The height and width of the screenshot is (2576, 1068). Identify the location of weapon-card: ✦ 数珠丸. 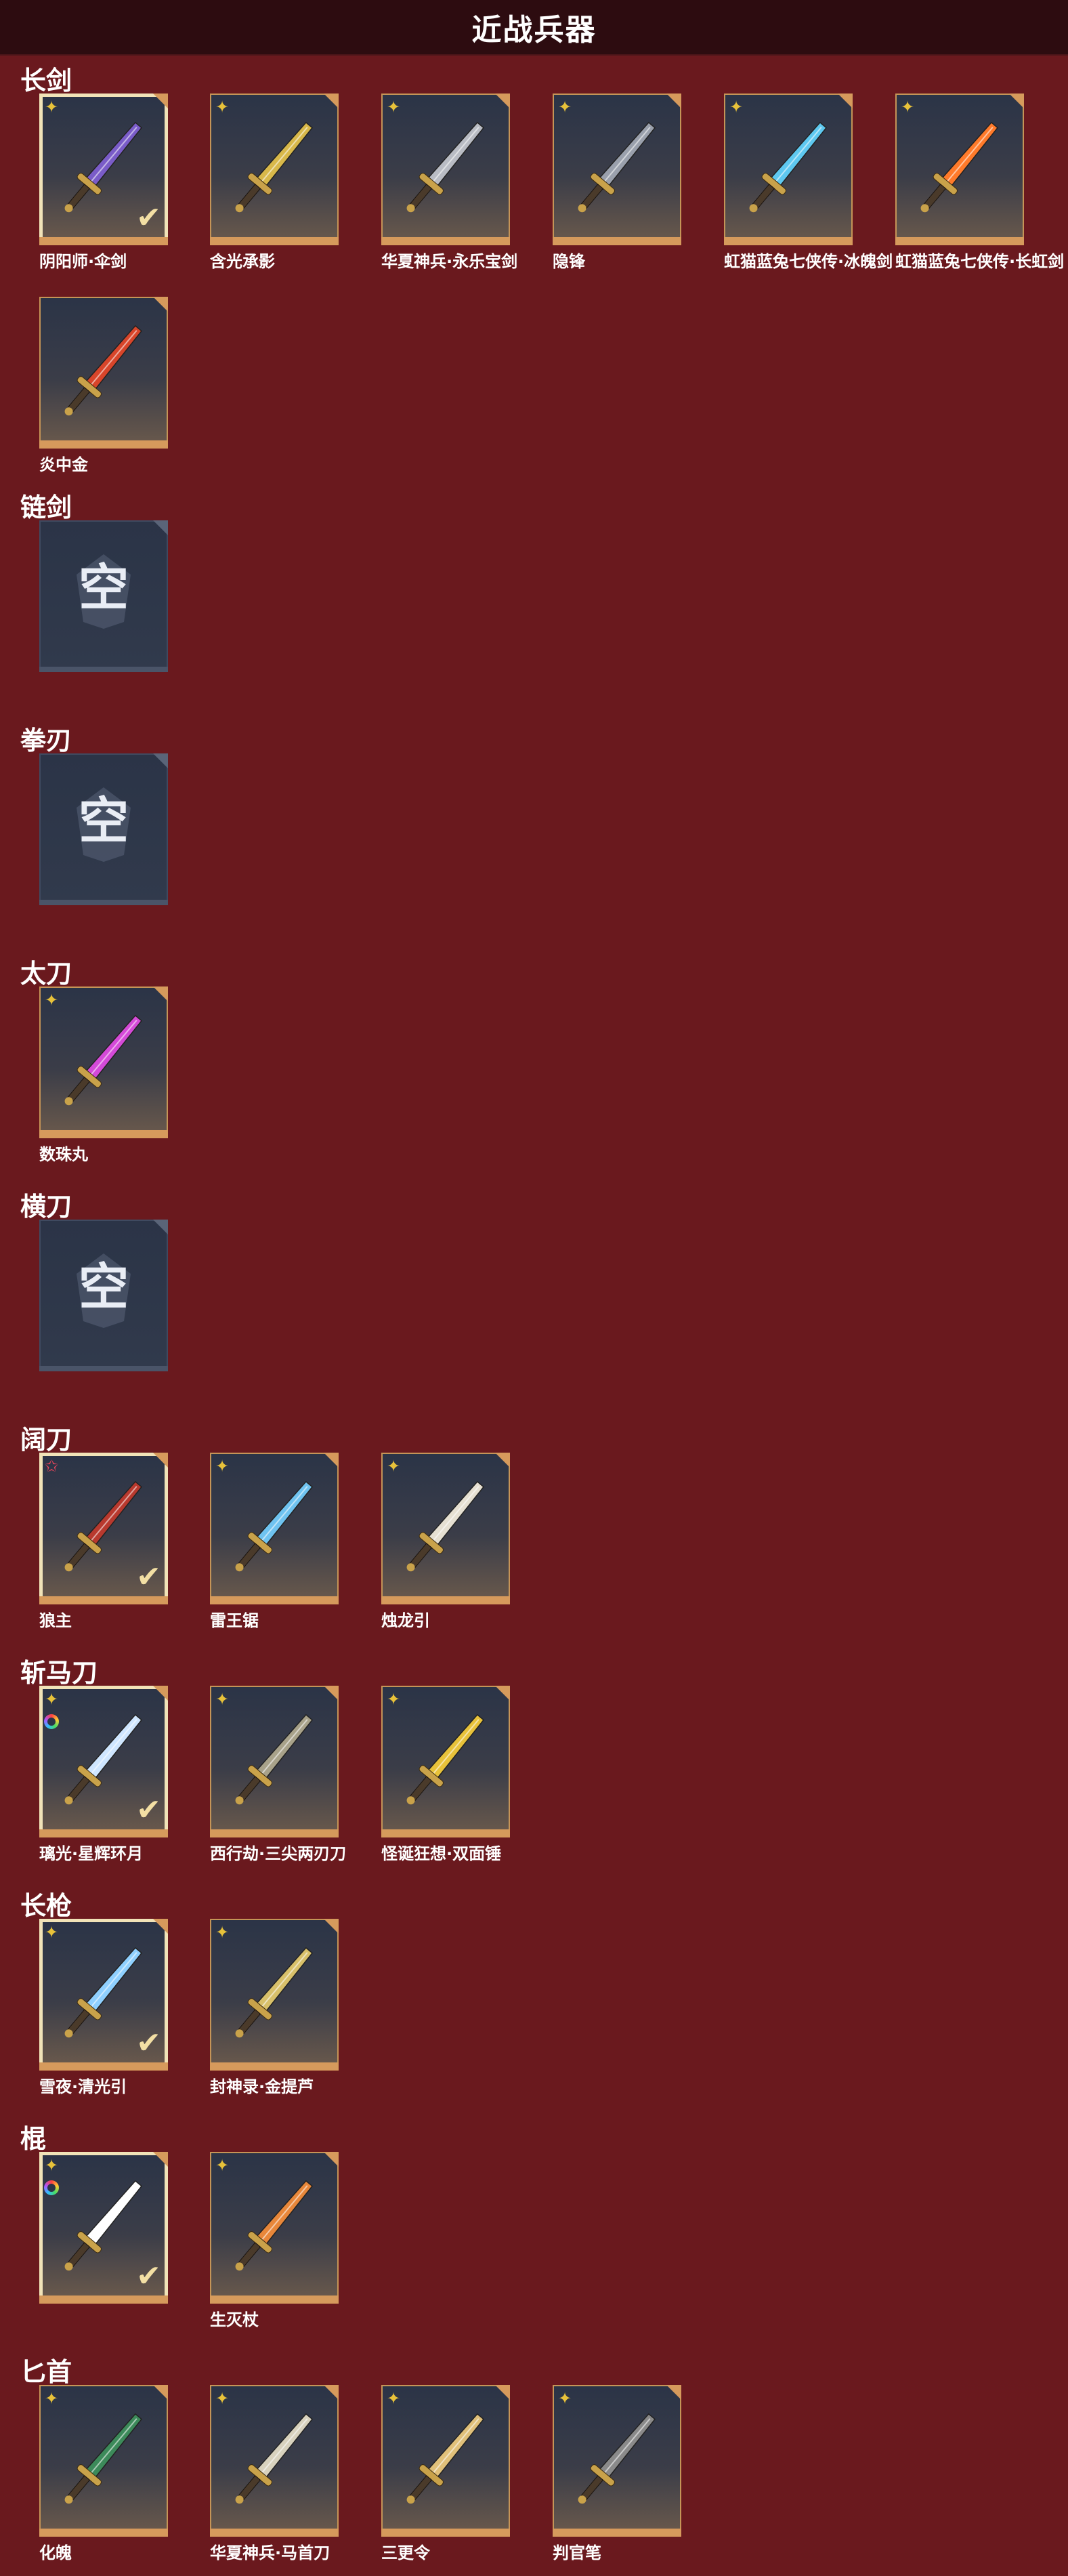
(103, 1075).